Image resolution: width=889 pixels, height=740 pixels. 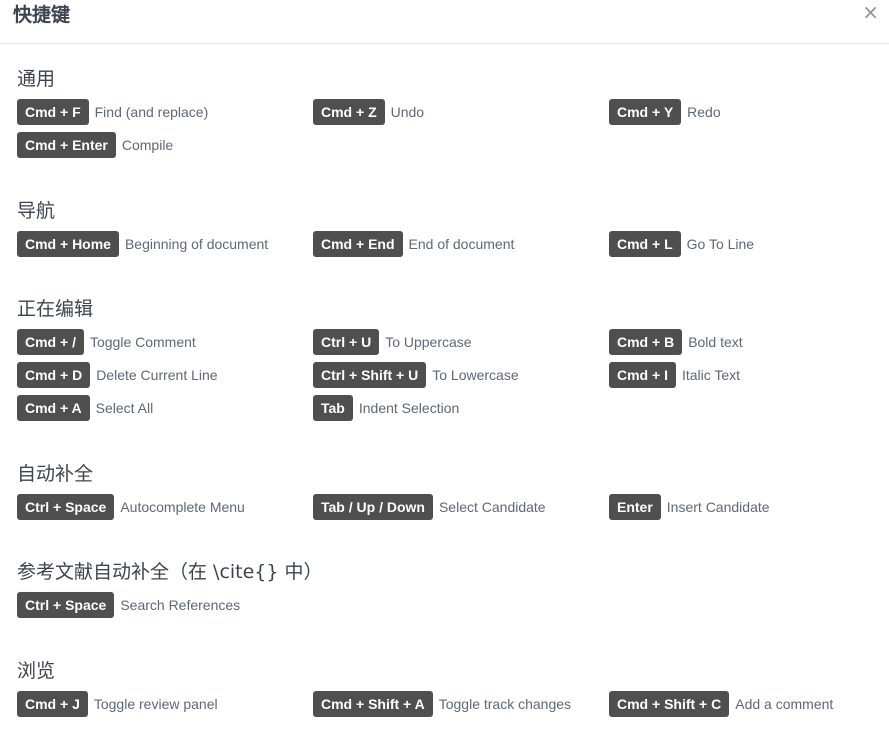 What do you see at coordinates (42, 15) in the screenshot?
I see `dialog-title: 快捷键` at bounding box center [42, 15].